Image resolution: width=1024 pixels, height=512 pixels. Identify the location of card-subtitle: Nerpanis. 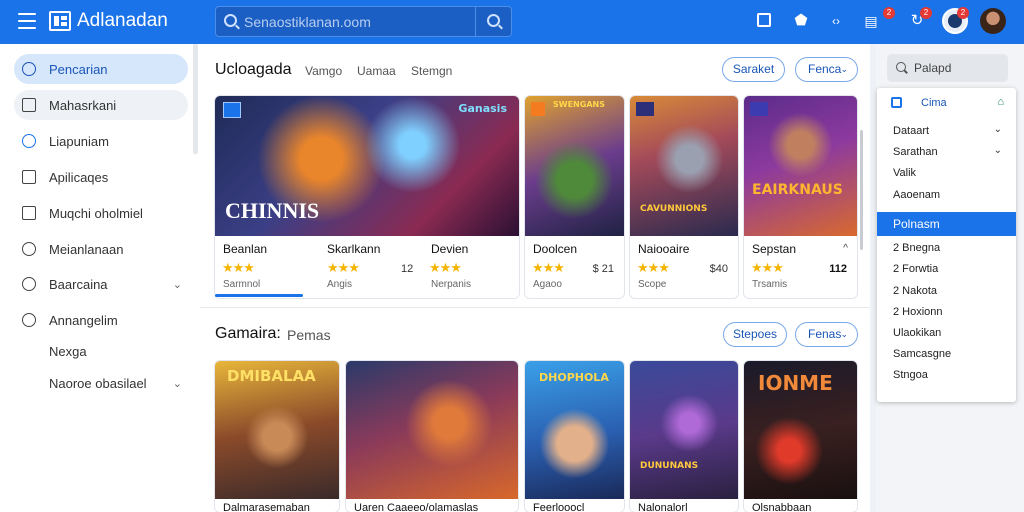
(451, 284).